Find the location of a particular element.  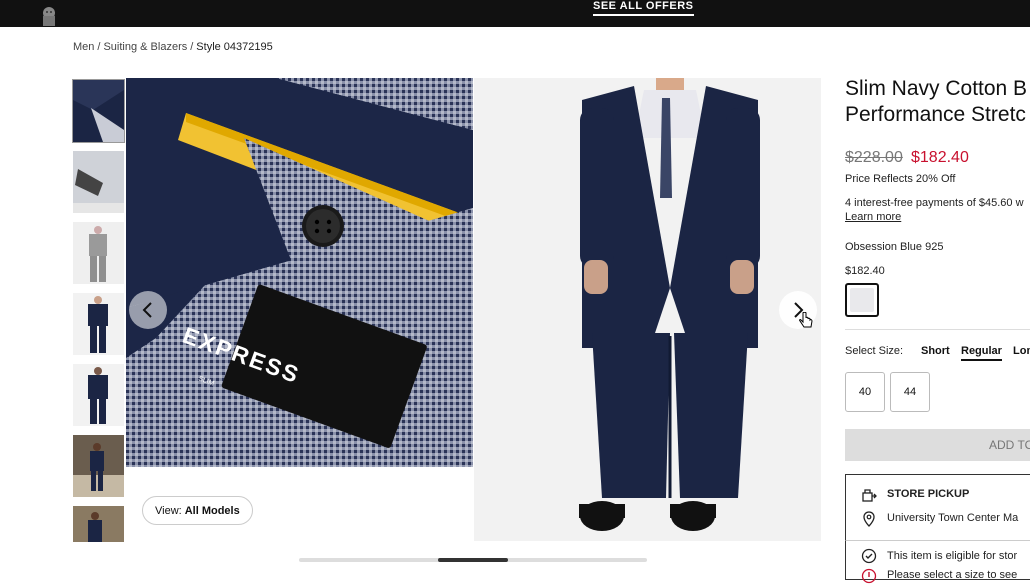

promo-bar: SEE ALL OFFERS is located at coordinates (515, 13).